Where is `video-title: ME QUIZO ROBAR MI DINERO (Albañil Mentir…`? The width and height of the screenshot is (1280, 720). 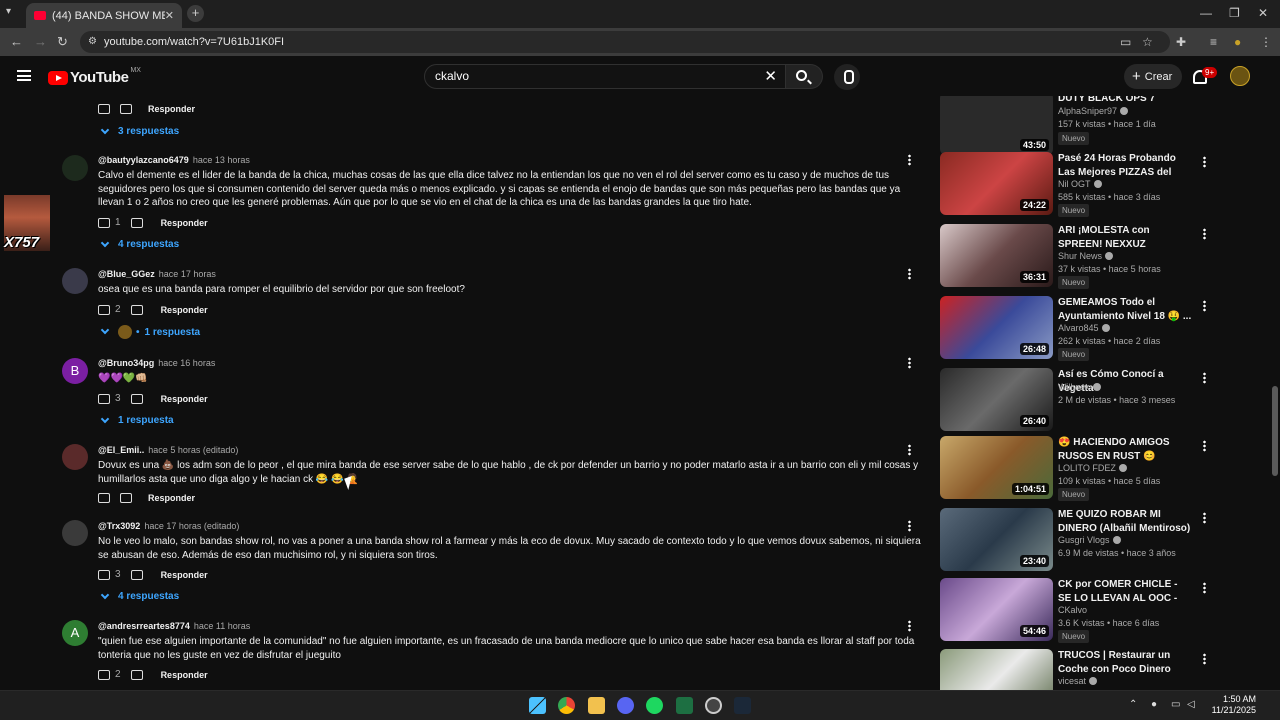 video-title: ME QUIZO ROBAR MI DINERO (Albañil Mentir… is located at coordinates (1125, 521).